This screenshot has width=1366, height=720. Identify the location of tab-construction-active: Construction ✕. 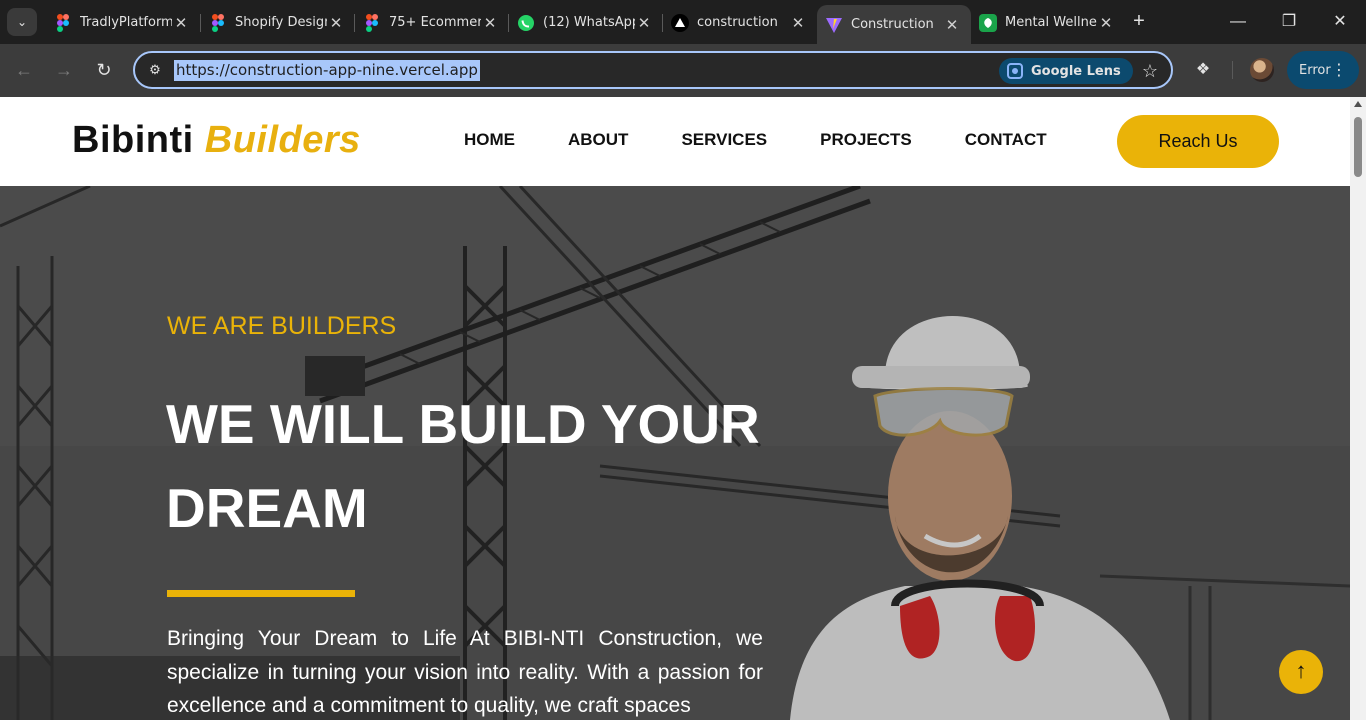
(894, 24).